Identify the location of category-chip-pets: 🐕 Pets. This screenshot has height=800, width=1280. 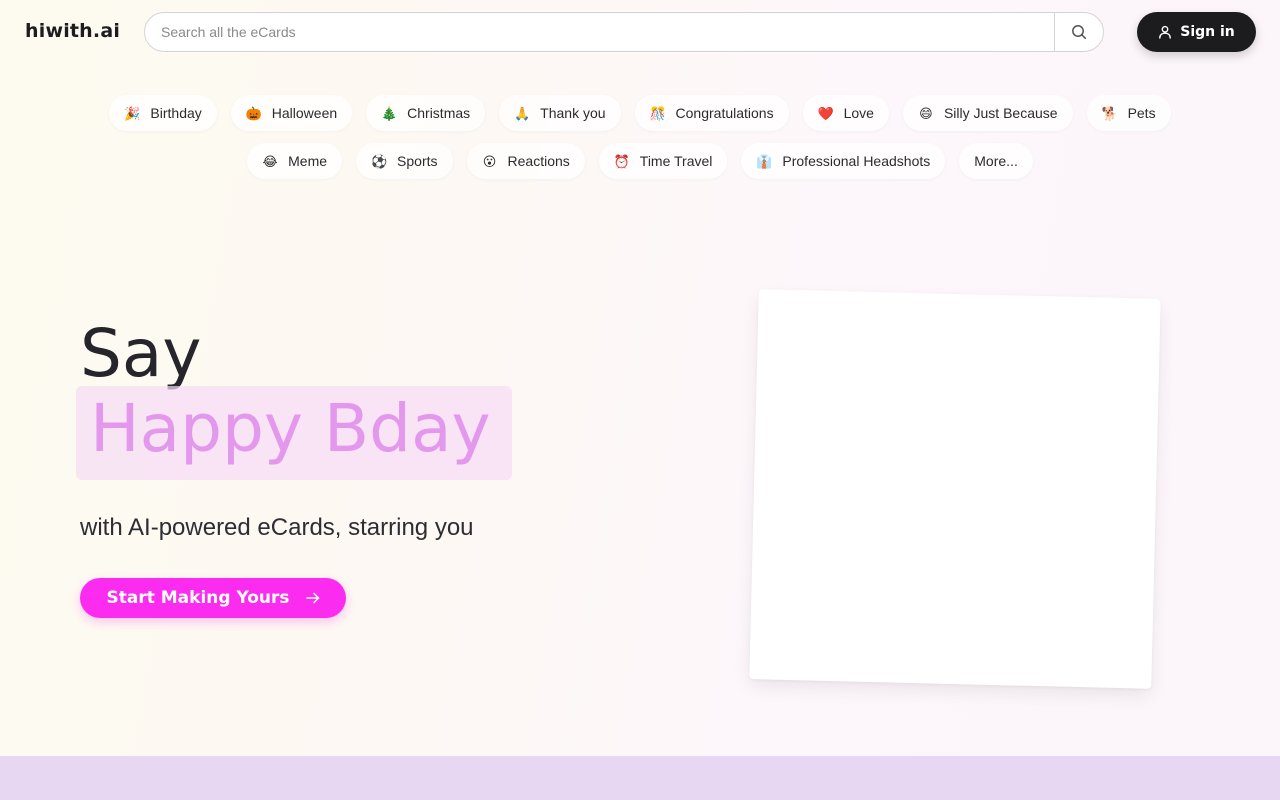
(1128, 113).